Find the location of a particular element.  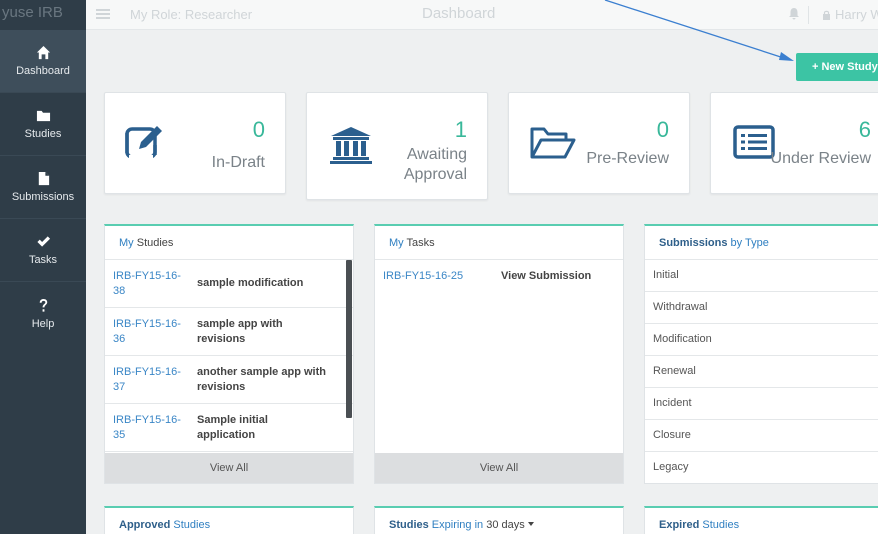

list-item: IRB-FY15-16-25 View Submission is located at coordinates (499, 271).